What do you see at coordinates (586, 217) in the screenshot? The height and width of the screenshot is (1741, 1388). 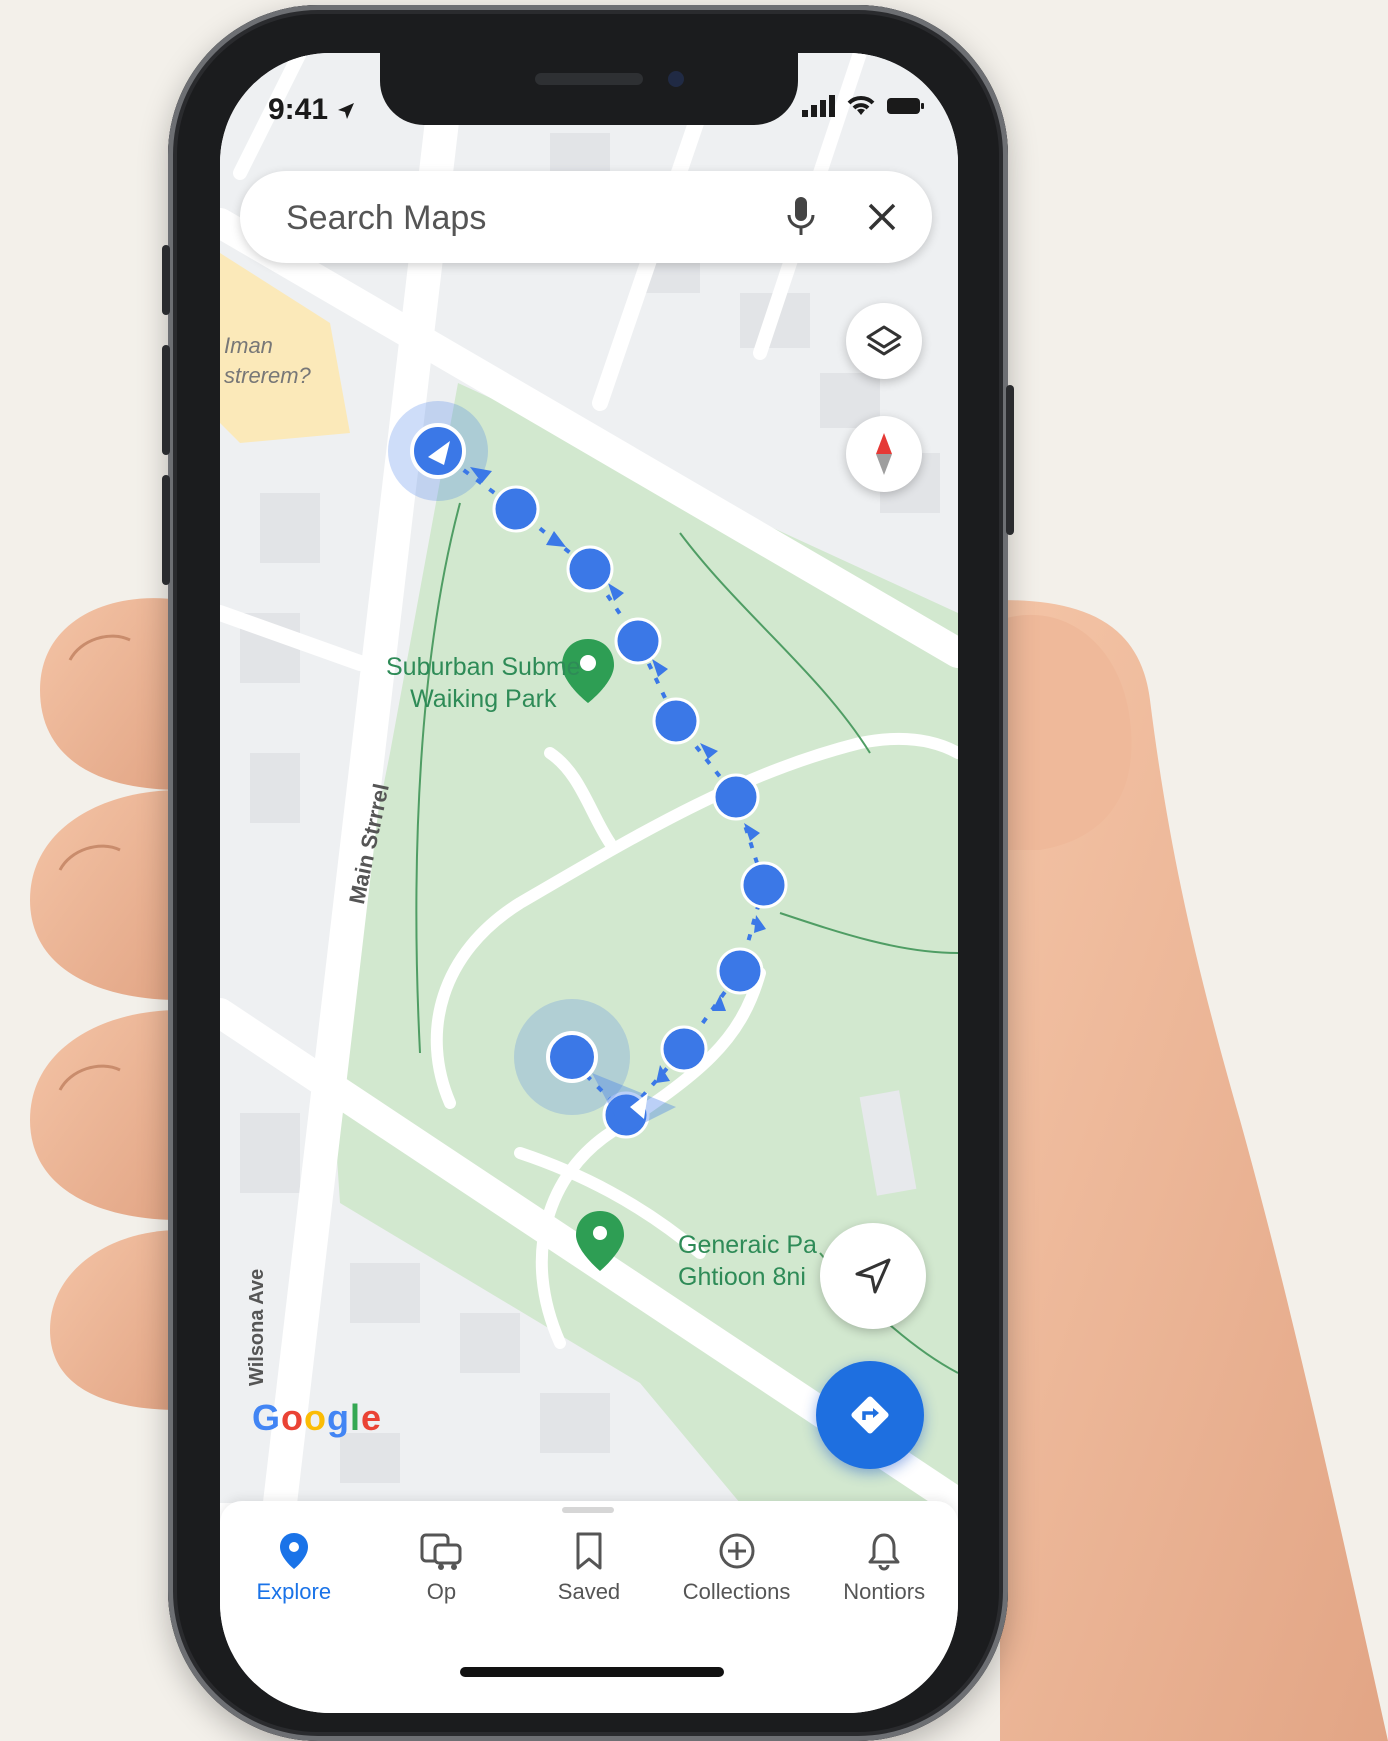 I see `search-bar: Search Maps` at bounding box center [586, 217].